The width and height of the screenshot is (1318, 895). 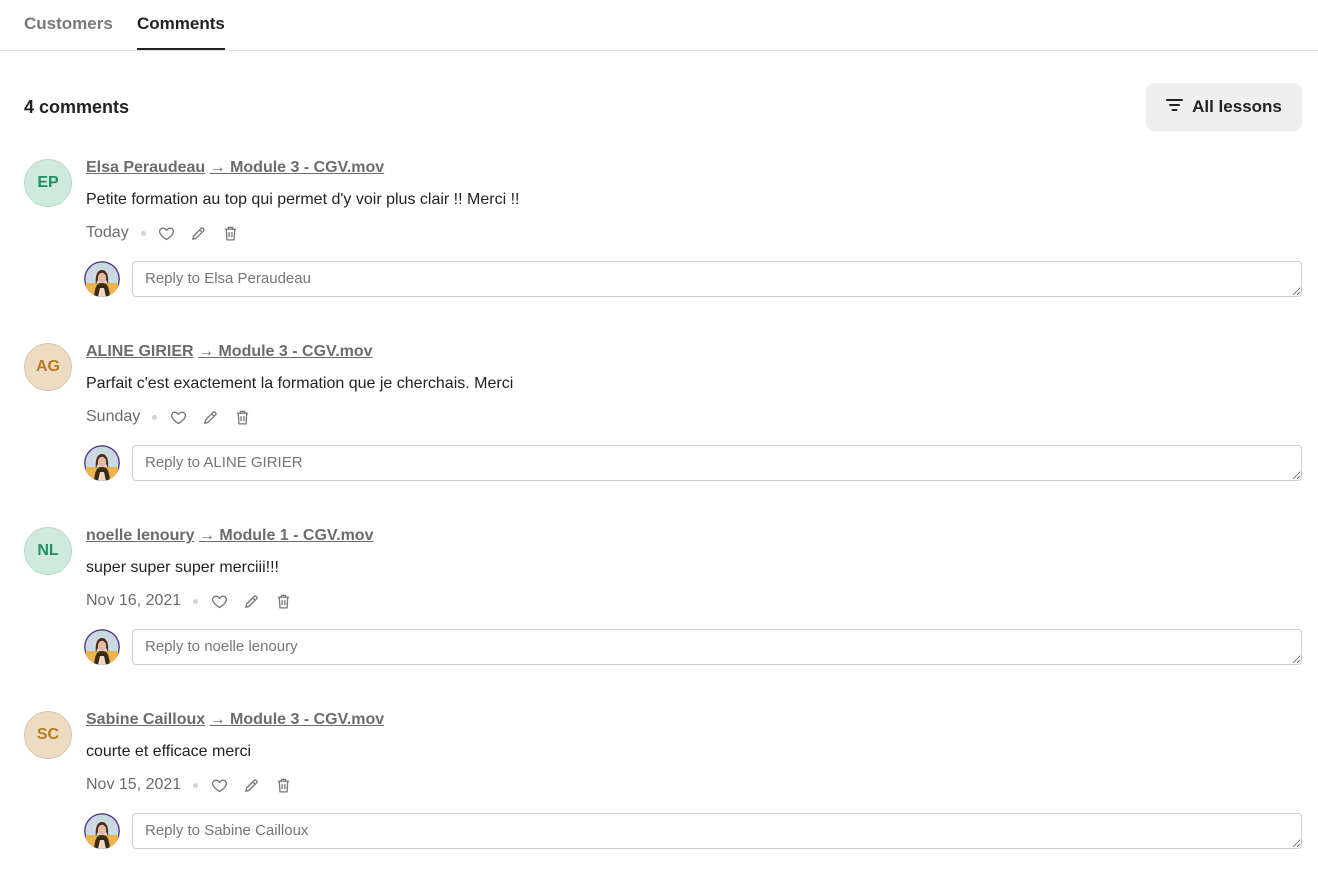 What do you see at coordinates (68, 32) in the screenshot?
I see `tab-customers: Customers` at bounding box center [68, 32].